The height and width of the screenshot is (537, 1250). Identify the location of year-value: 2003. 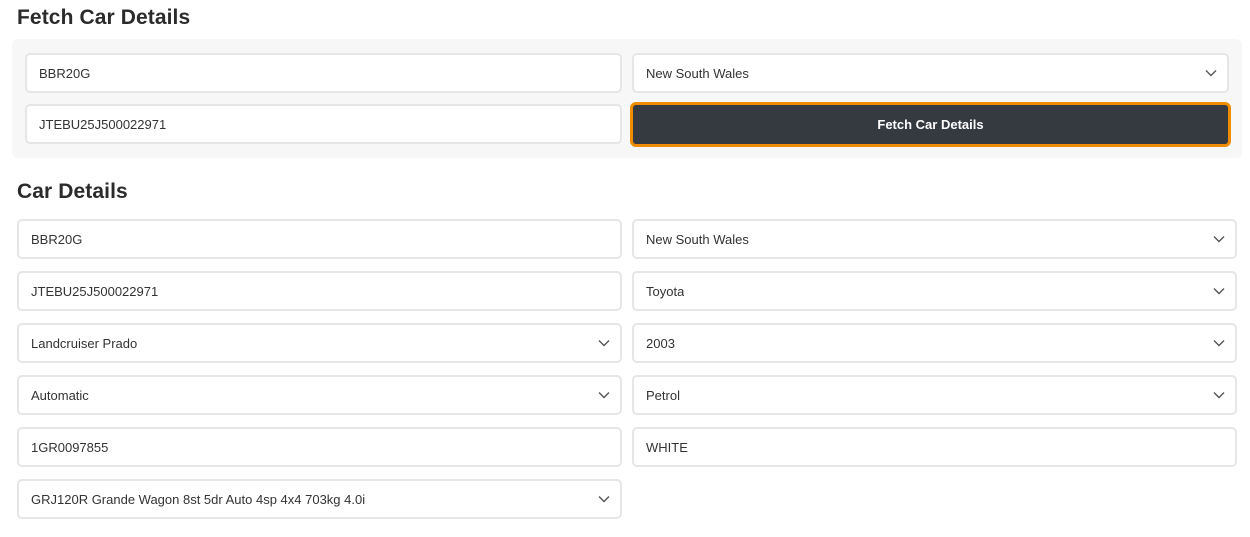
(660, 343).